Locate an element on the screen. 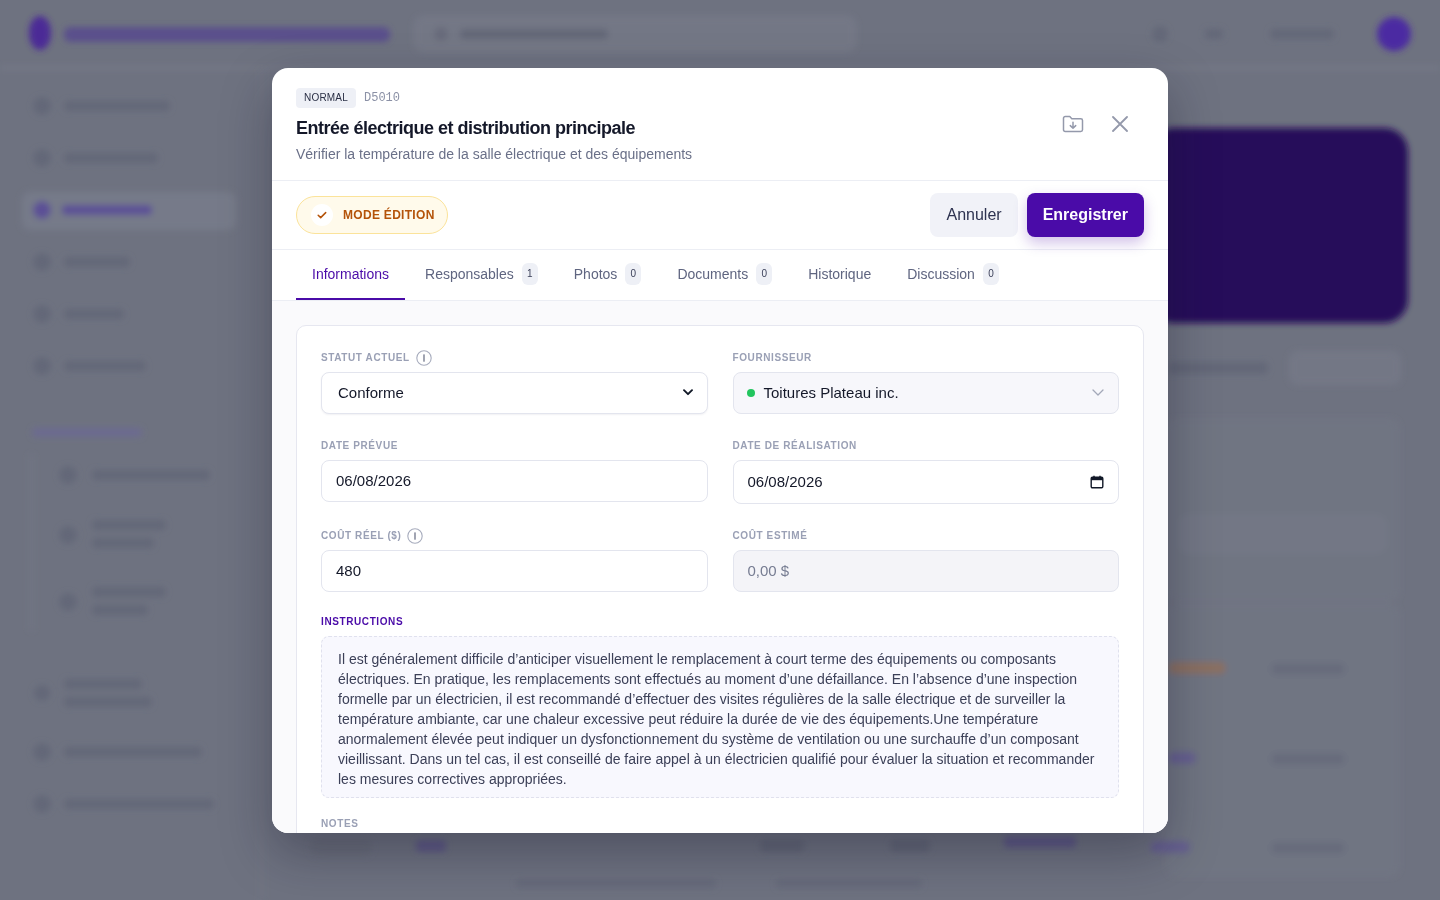 This screenshot has height=900, width=1440. tab-count: 1 is located at coordinates (529, 273).